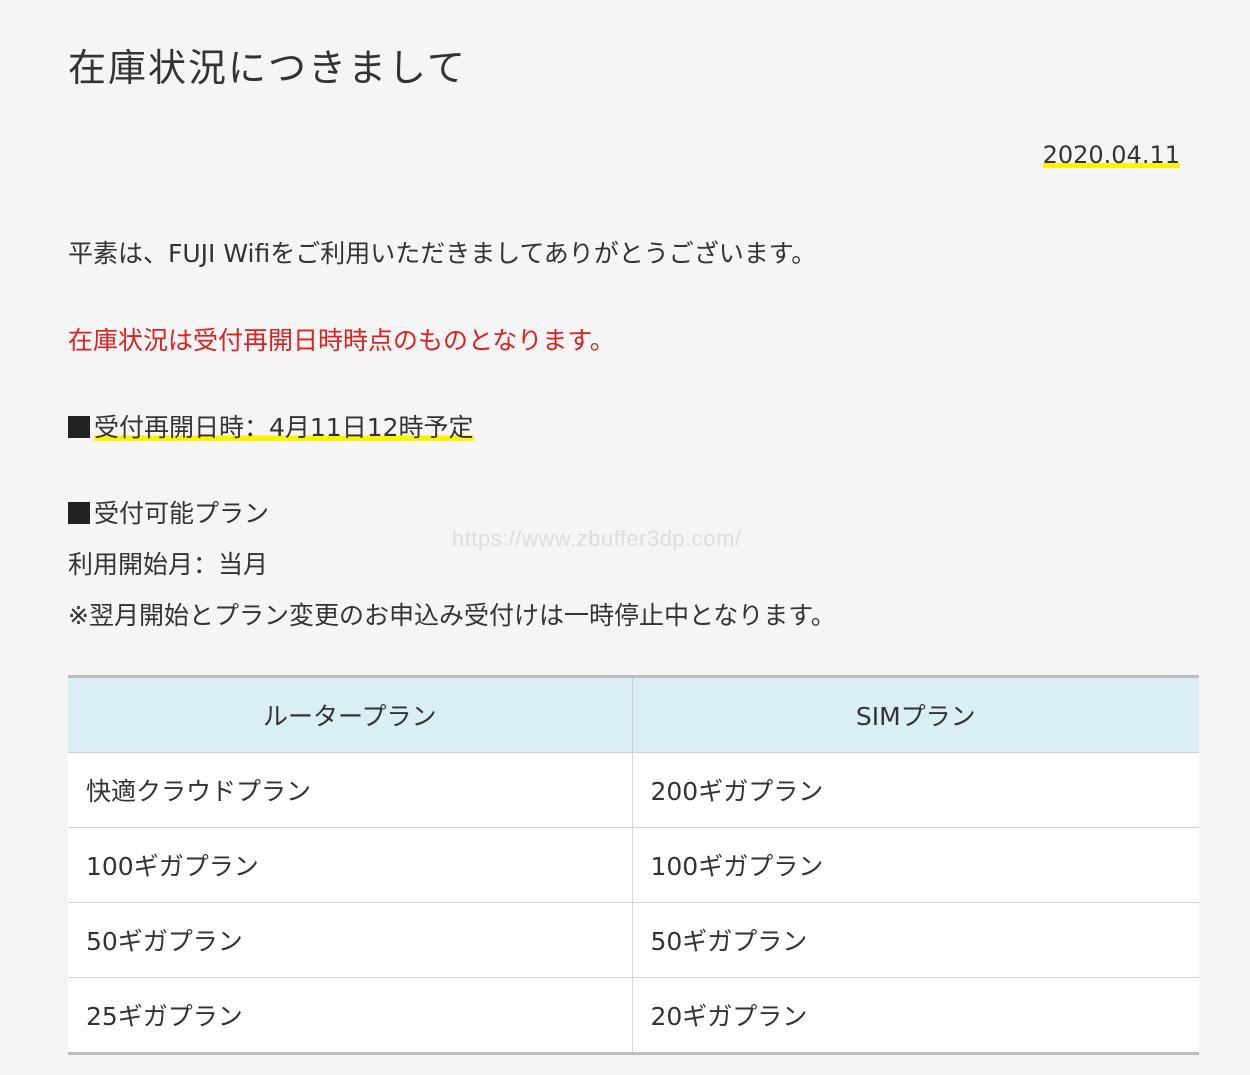  Describe the element at coordinates (267, 68) in the screenshot. I see `page-title: 在庫状況につきまして` at that location.